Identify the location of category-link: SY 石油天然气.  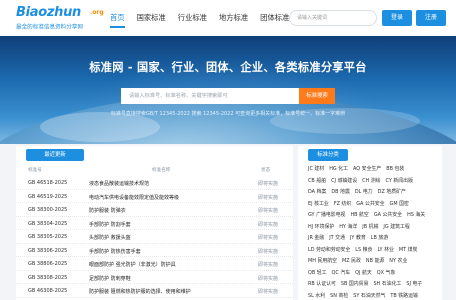
(369, 296).